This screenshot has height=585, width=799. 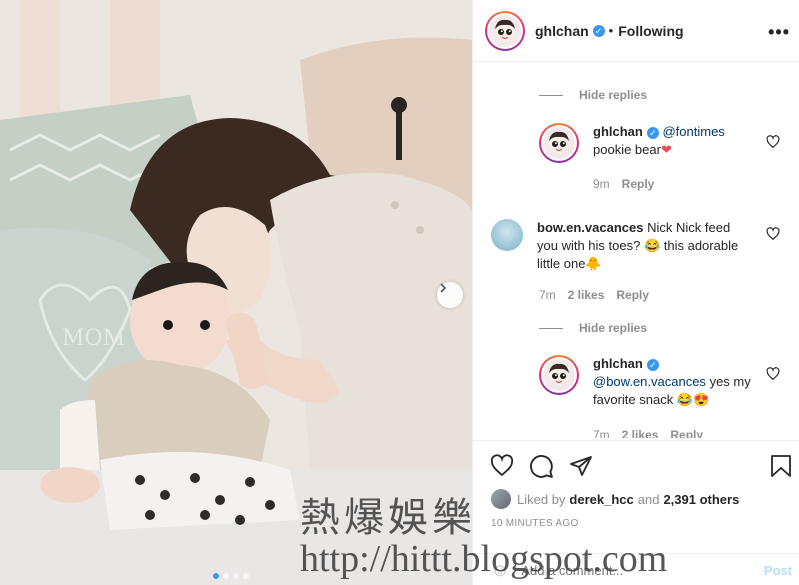 I want to click on comment-meta: 9m Reply, so click(x=623, y=184).